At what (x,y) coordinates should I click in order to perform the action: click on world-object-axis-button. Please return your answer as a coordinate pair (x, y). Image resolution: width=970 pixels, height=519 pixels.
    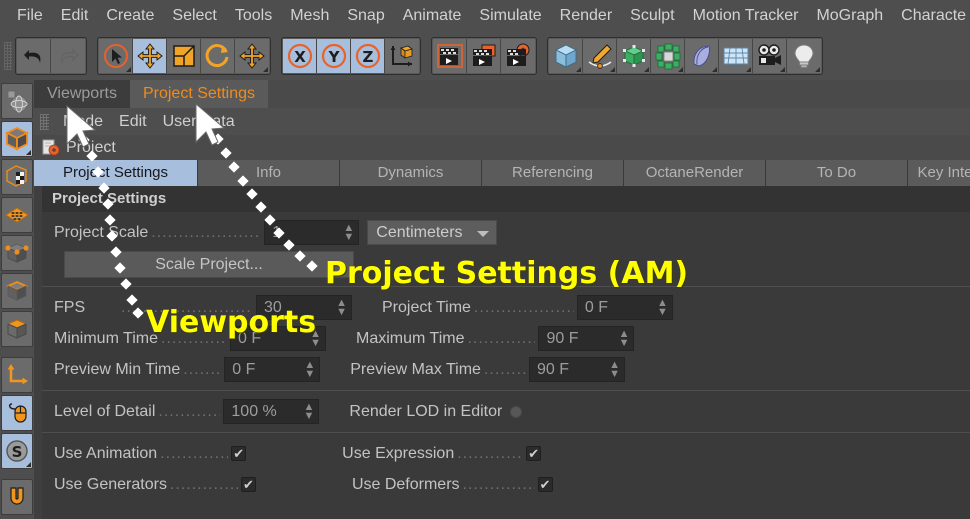
    Looking at the image, I should click on (402, 56).